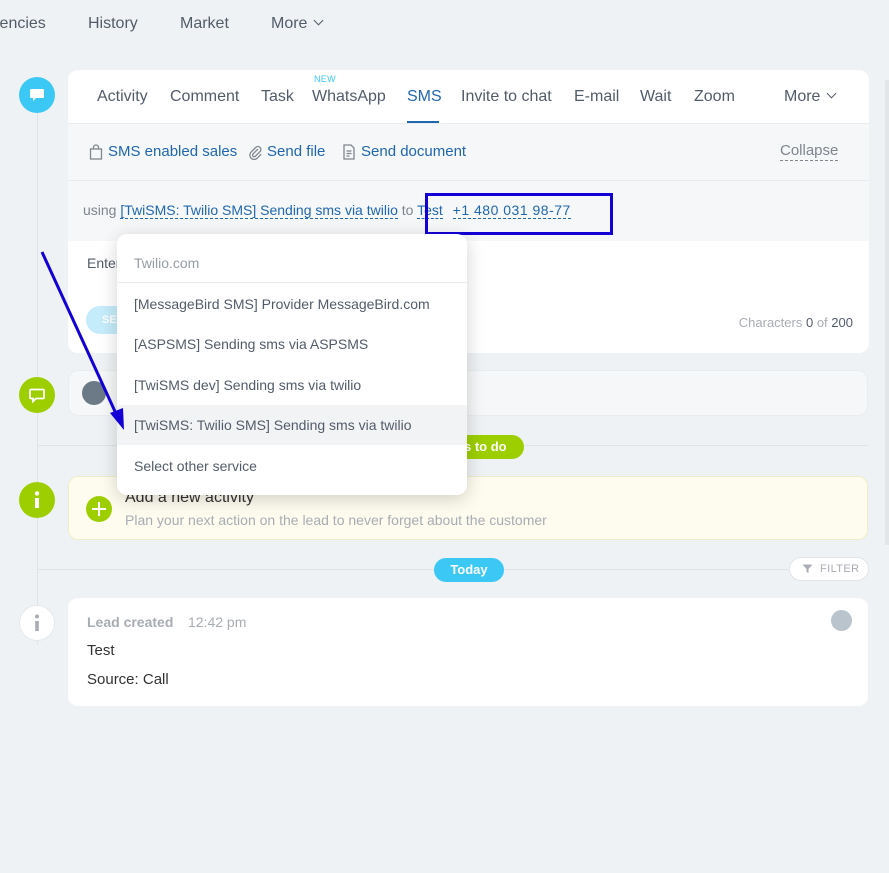 This screenshot has height=873, width=889. Describe the element at coordinates (82, 340) in the screenshot. I see `annotation-arrow` at that location.